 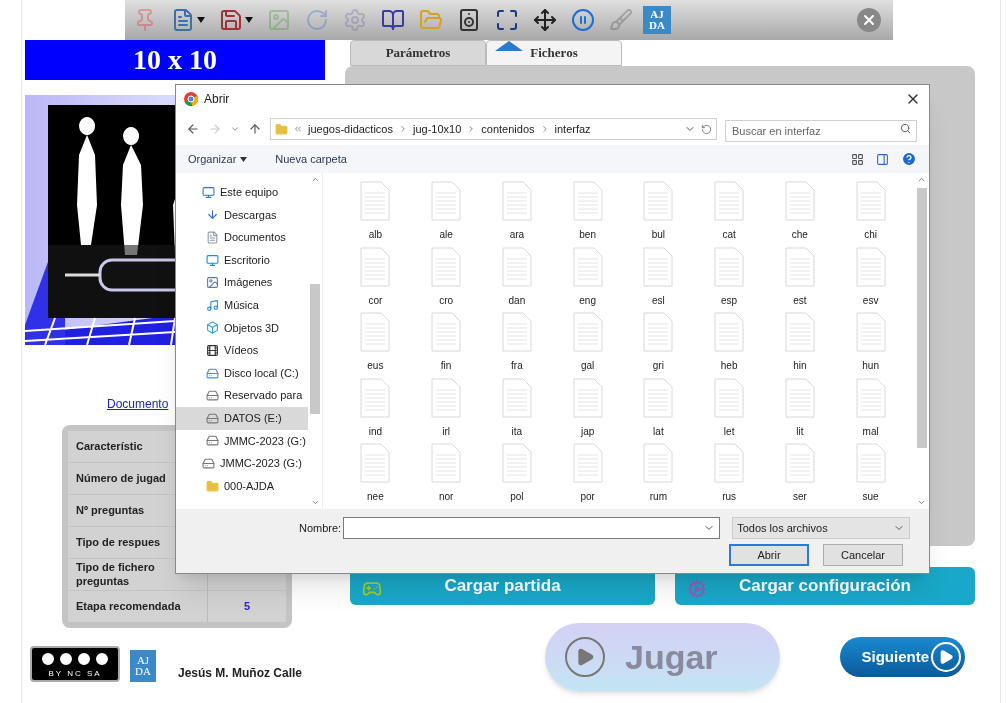 What do you see at coordinates (706, 129) in the screenshot?
I see `refresh-icon` at bounding box center [706, 129].